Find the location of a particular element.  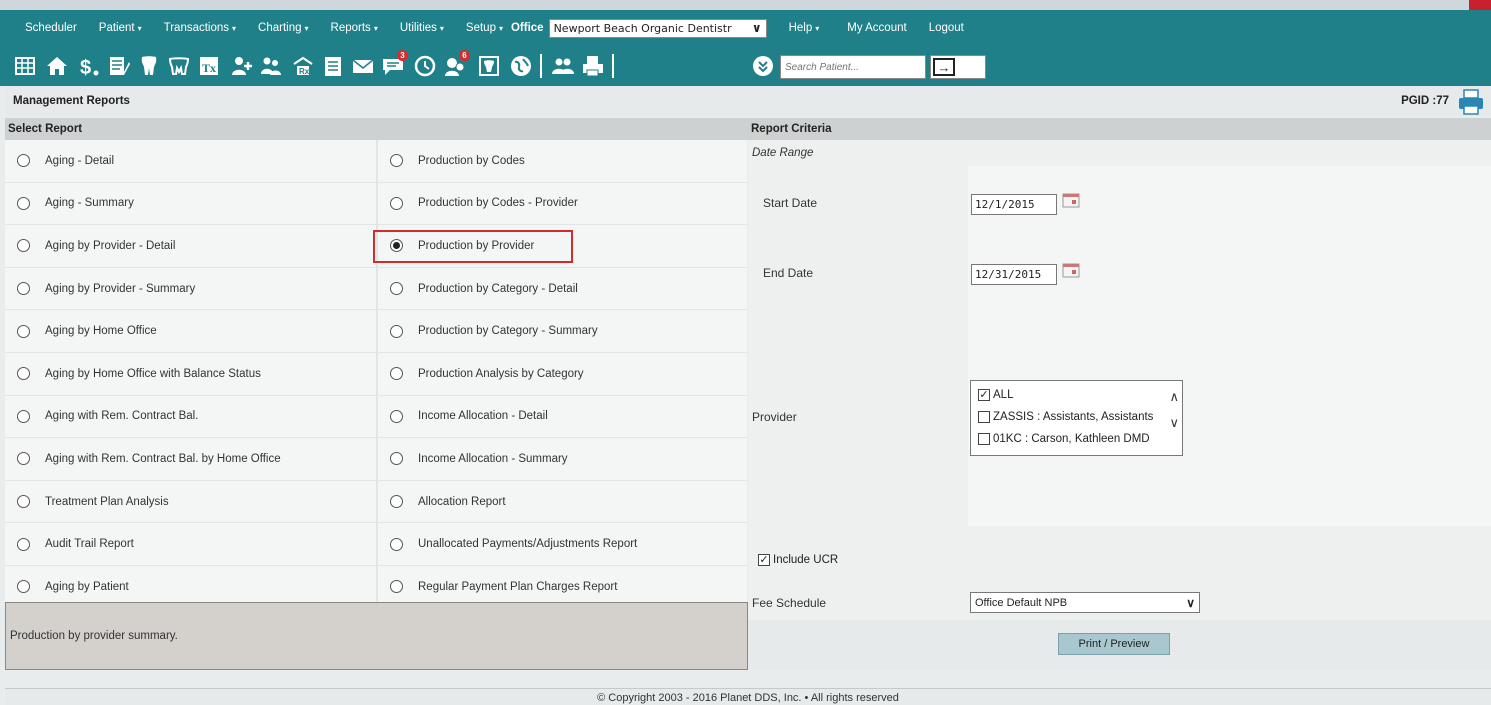

report-option: Treatment Plan Analysis is located at coordinates (190, 501).